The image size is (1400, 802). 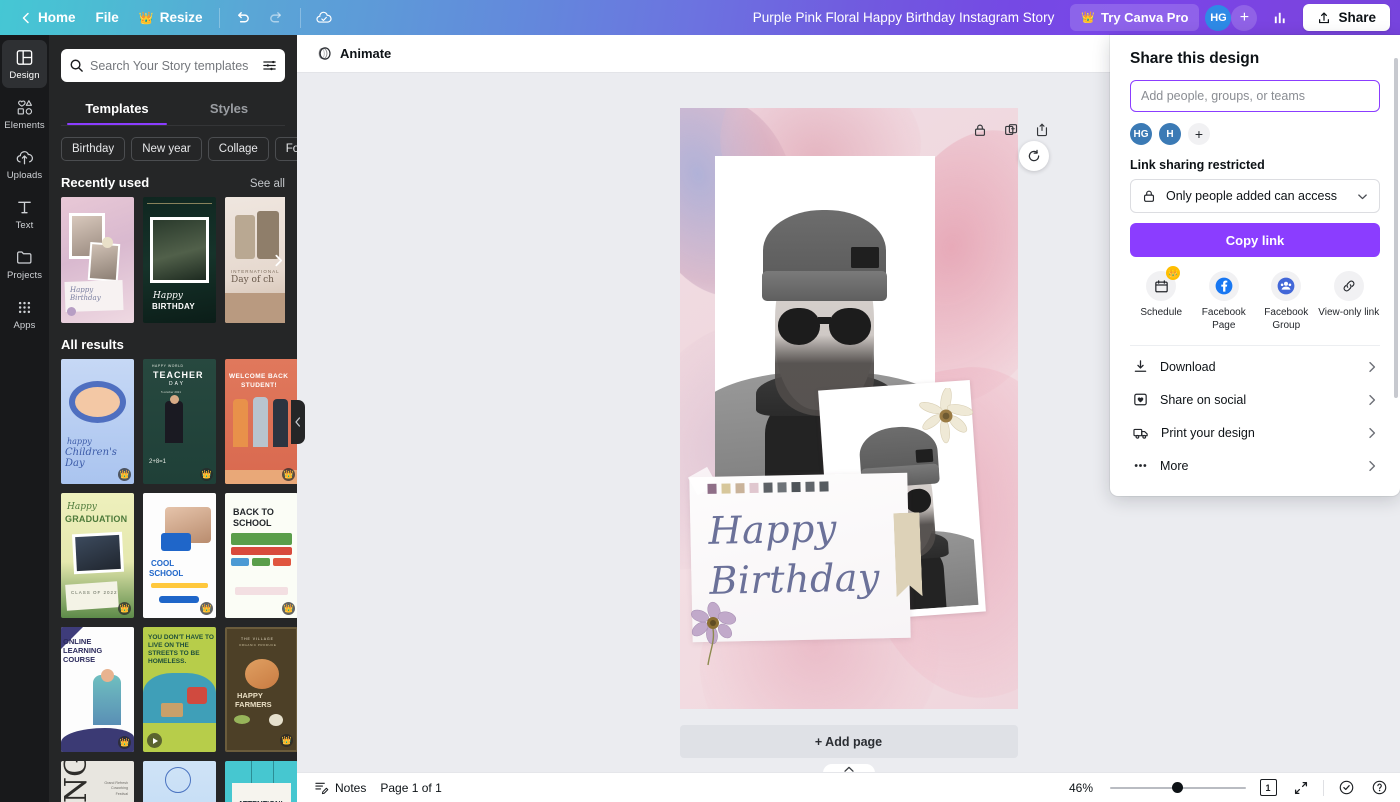 I want to click on share-panel-scrollbar, so click(x=1396, y=228).